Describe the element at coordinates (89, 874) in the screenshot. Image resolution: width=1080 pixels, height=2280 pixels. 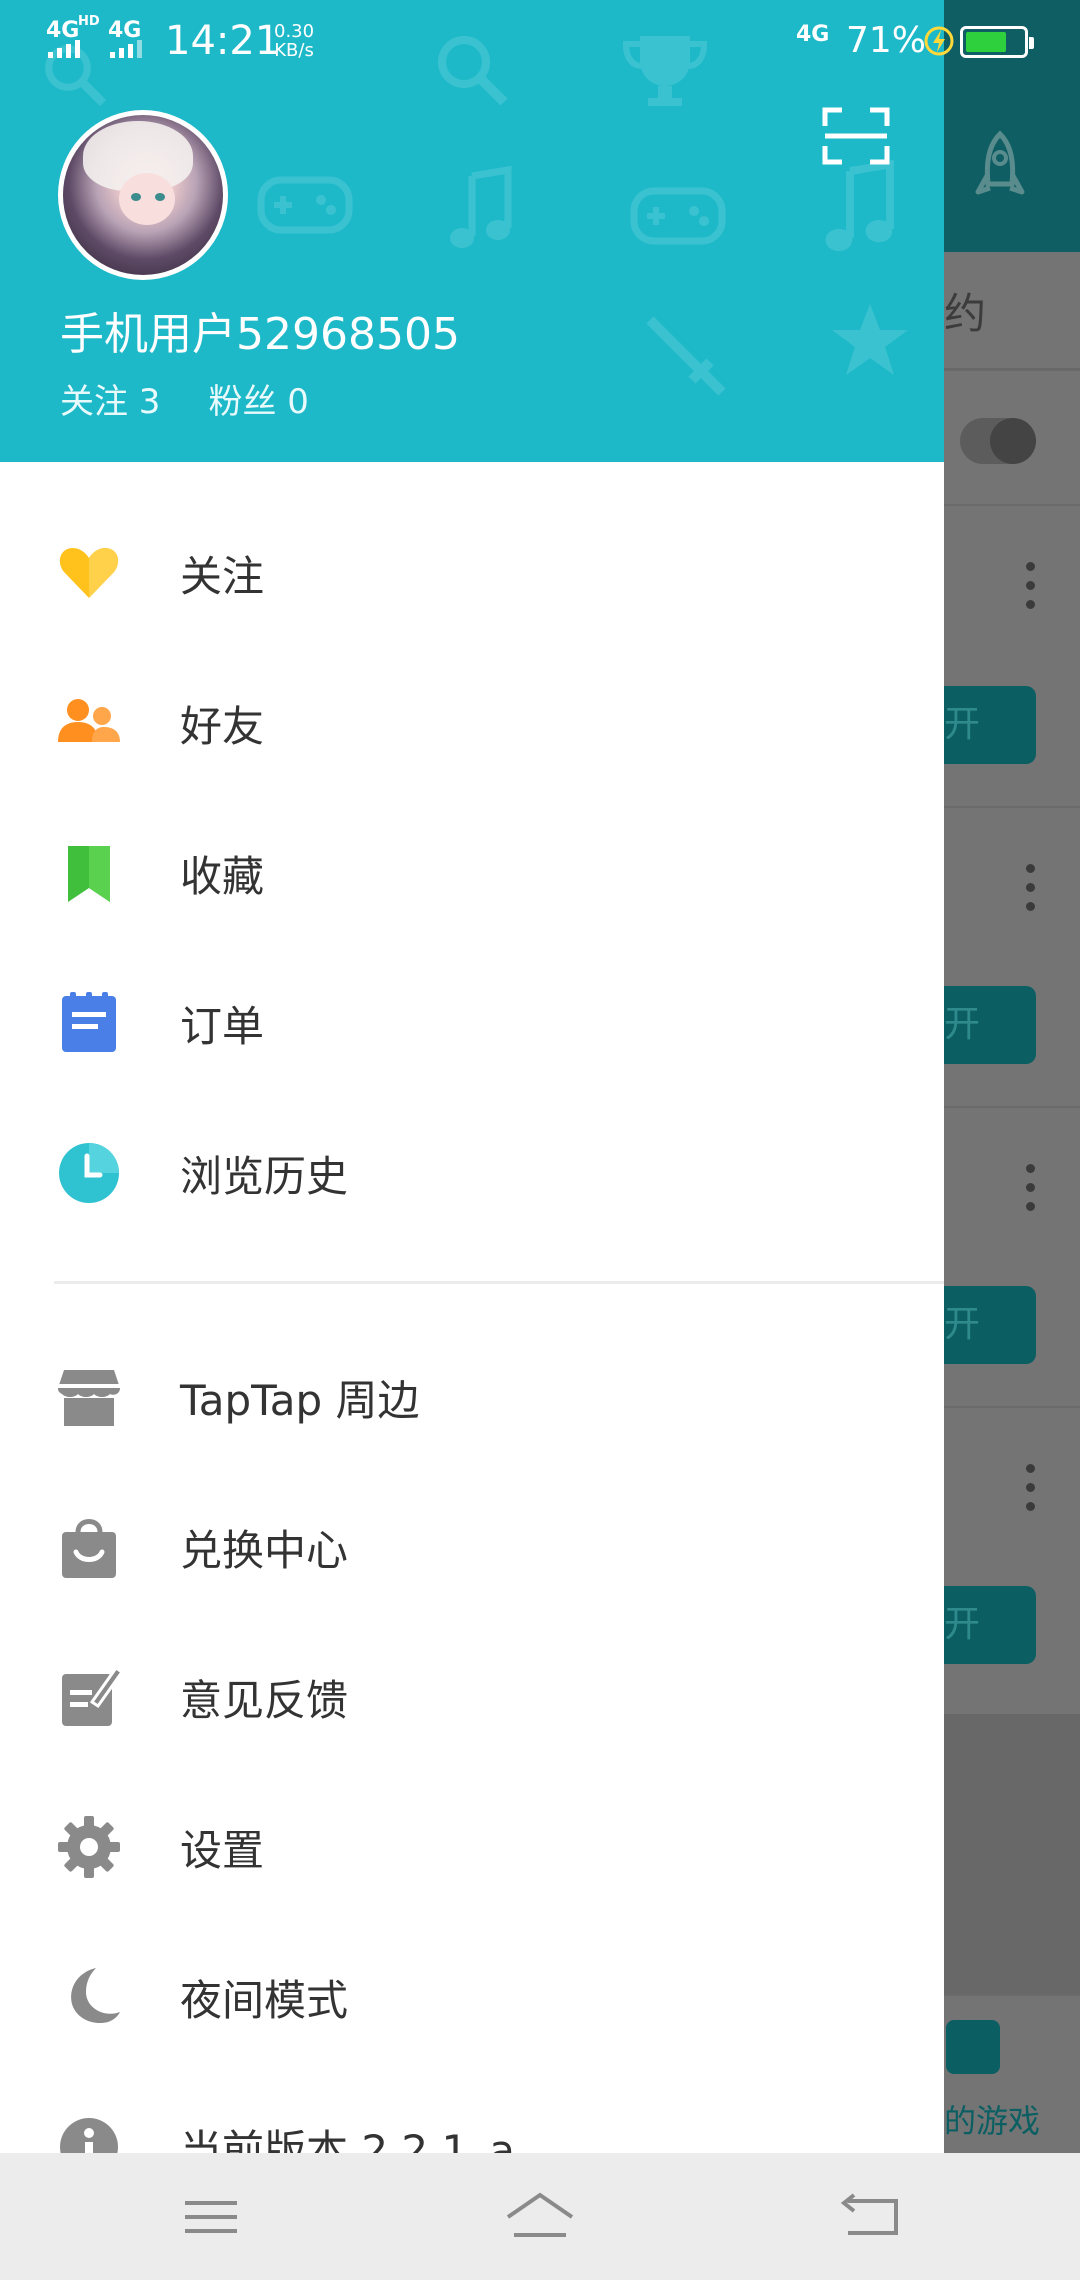
I see `bookmark-icon` at that location.